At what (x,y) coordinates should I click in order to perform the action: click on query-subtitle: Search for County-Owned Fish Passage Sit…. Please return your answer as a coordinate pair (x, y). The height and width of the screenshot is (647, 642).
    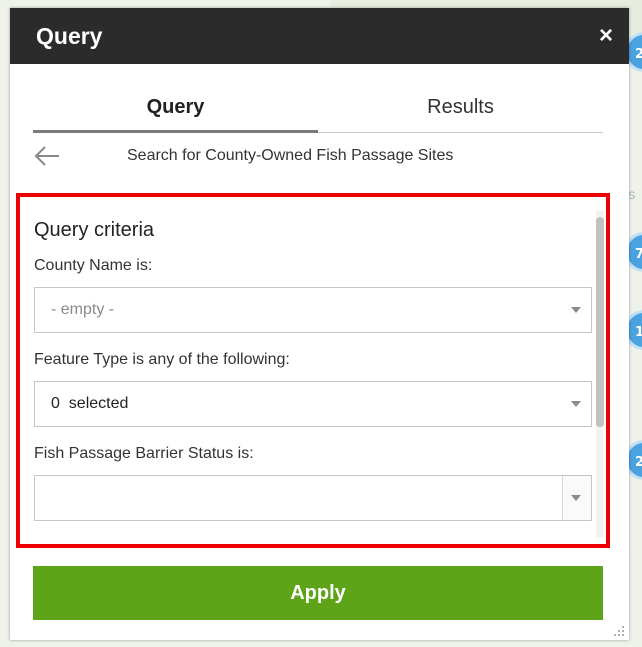
    Looking at the image, I should click on (290, 155).